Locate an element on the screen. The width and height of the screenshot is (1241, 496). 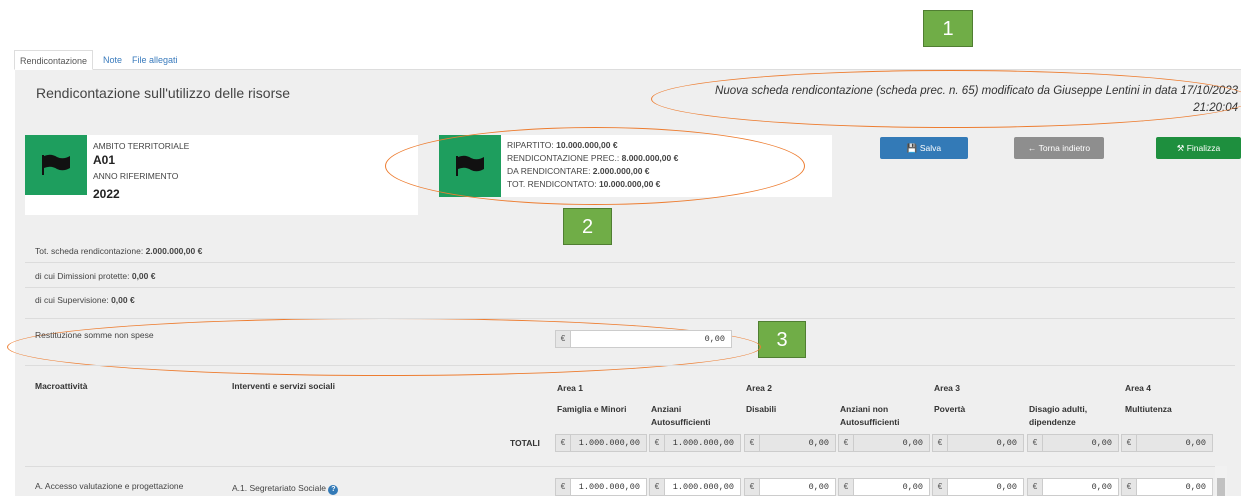
restituzione-input-group: € 0,00 is located at coordinates (643, 339).